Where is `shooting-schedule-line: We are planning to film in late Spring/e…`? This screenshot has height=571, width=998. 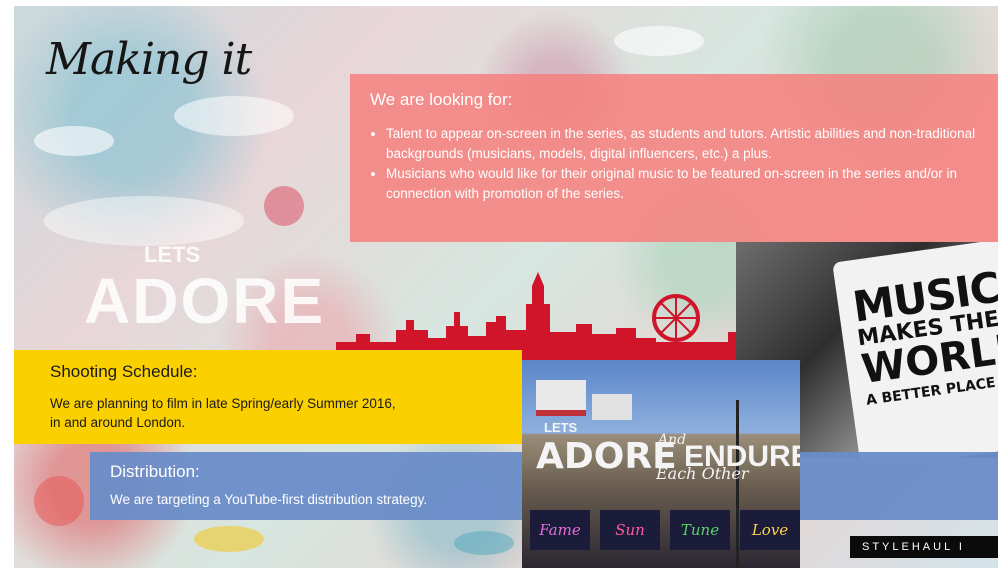
shooting-schedule-line: We are planning to film in late Spring/e… is located at coordinates (223, 403).